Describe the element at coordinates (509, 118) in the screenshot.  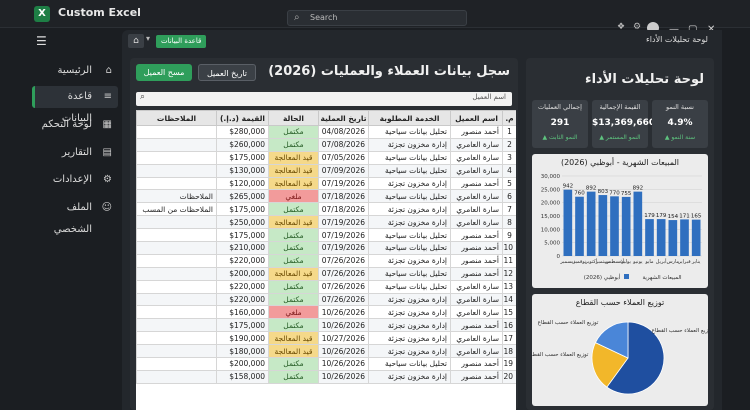
I see `column-header: م.` at that location.